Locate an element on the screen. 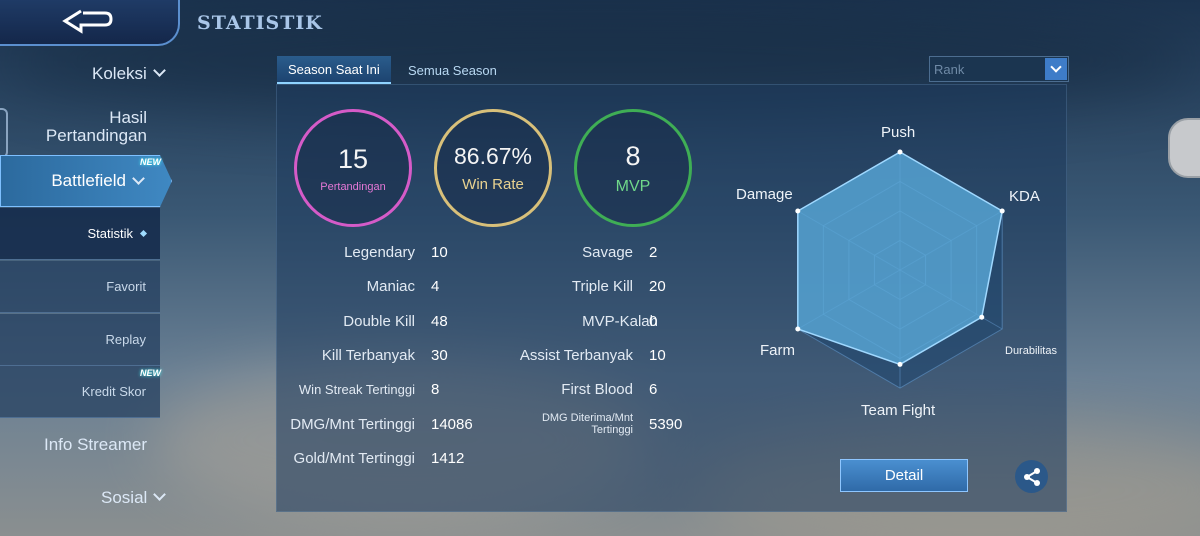 The height and width of the screenshot is (536, 1200). matches-label: Pertandingan is located at coordinates (353, 186).